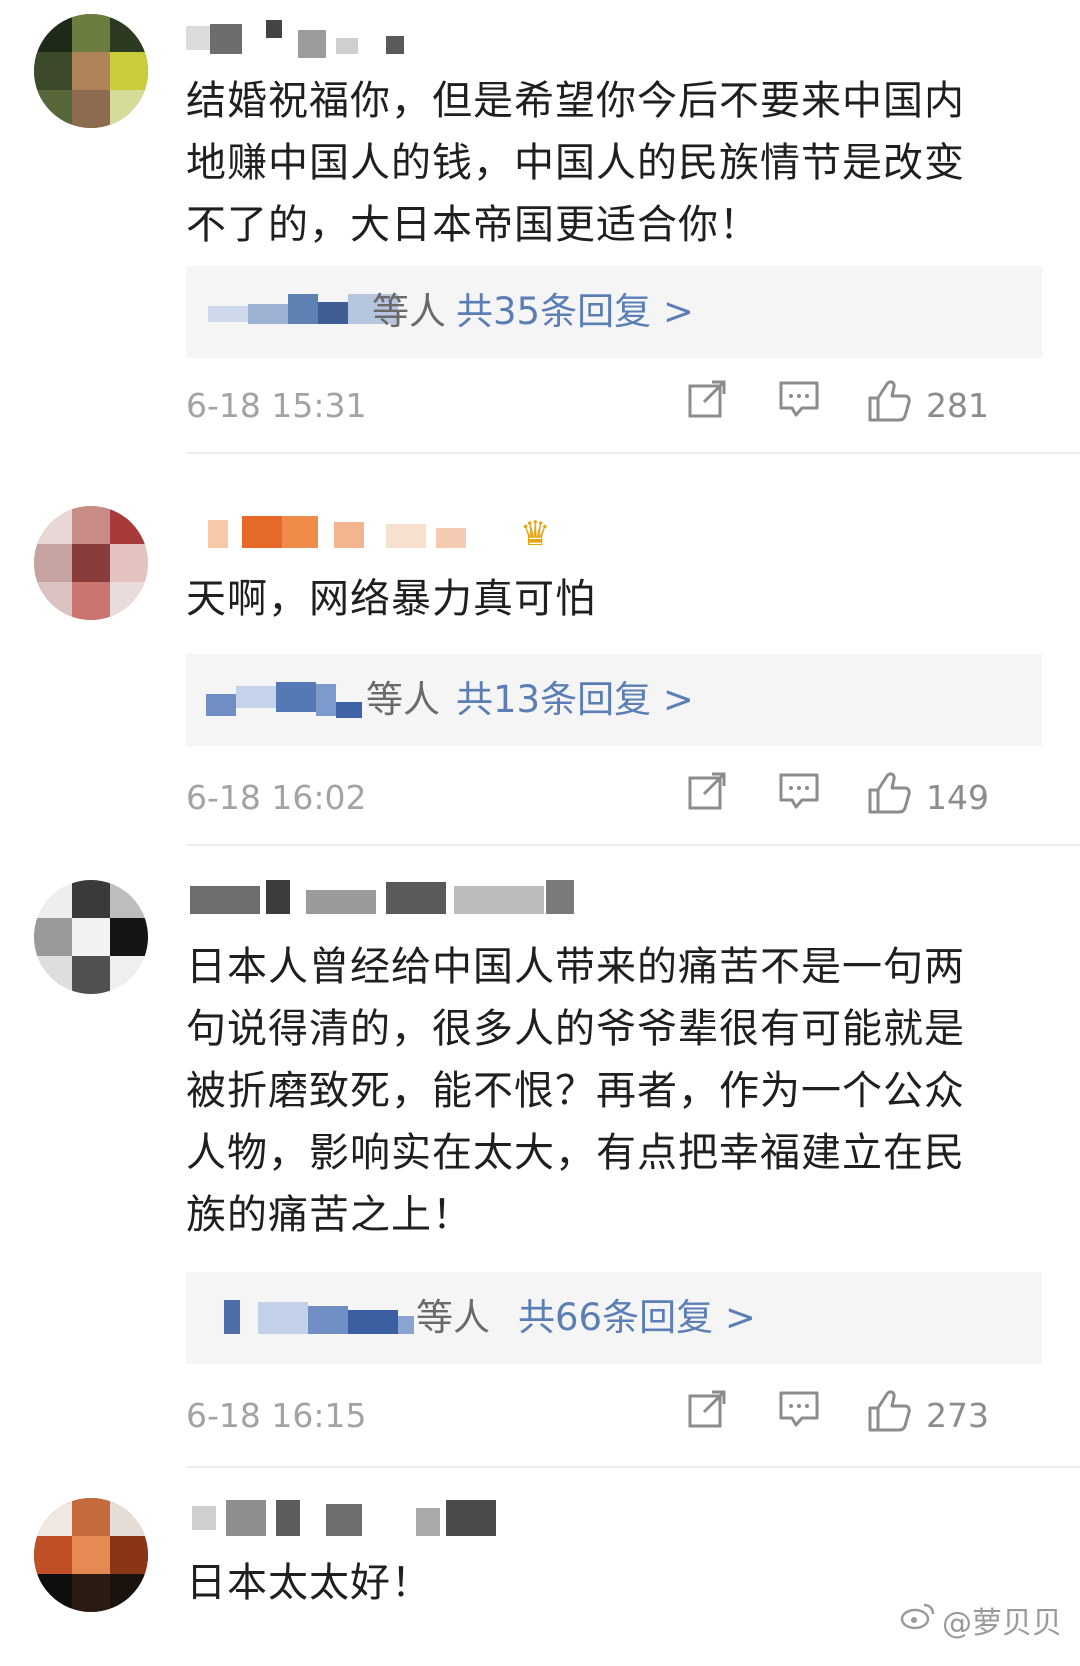 Image resolution: width=1080 pixels, height=1666 pixels. Describe the element at coordinates (535, 534) in the screenshot. I see `crown-badge-icon: ♛` at that location.